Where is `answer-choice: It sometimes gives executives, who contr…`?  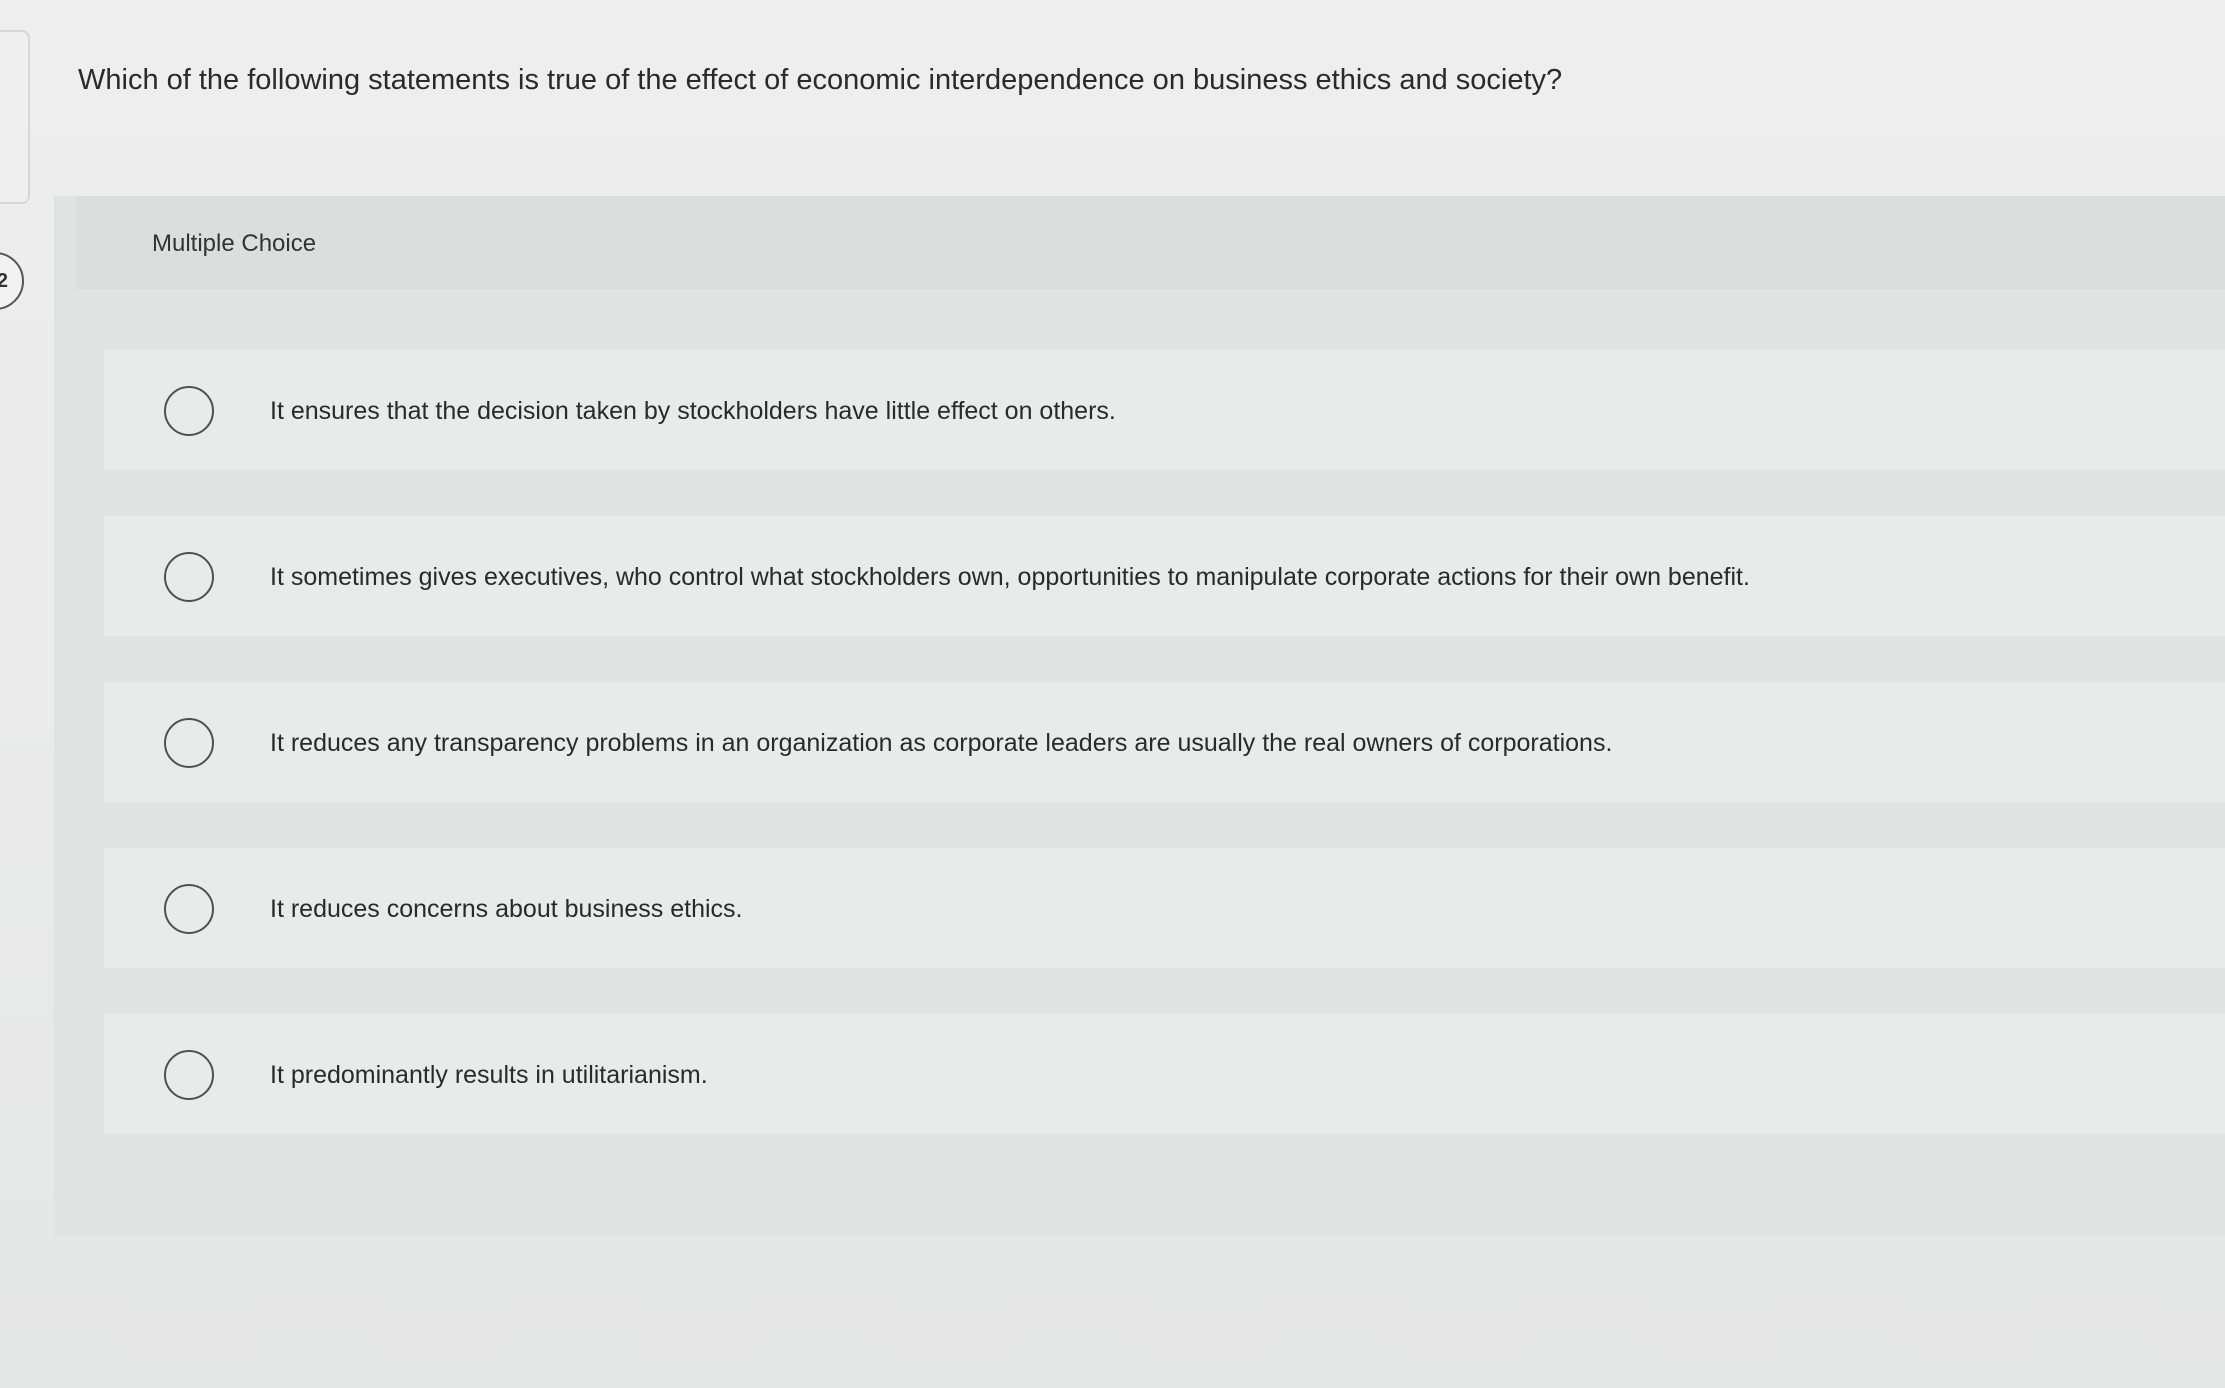
answer-choice: It sometimes gives executives, who contr… is located at coordinates (1164, 576).